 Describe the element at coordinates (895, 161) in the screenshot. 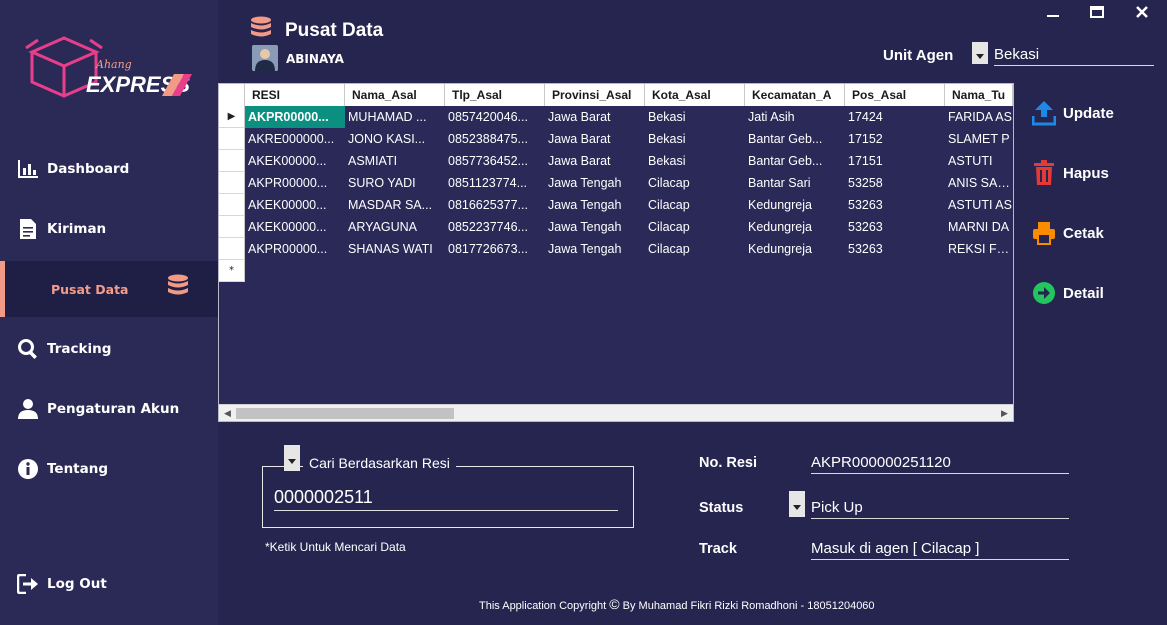

I see `table-cell: 17151` at that location.